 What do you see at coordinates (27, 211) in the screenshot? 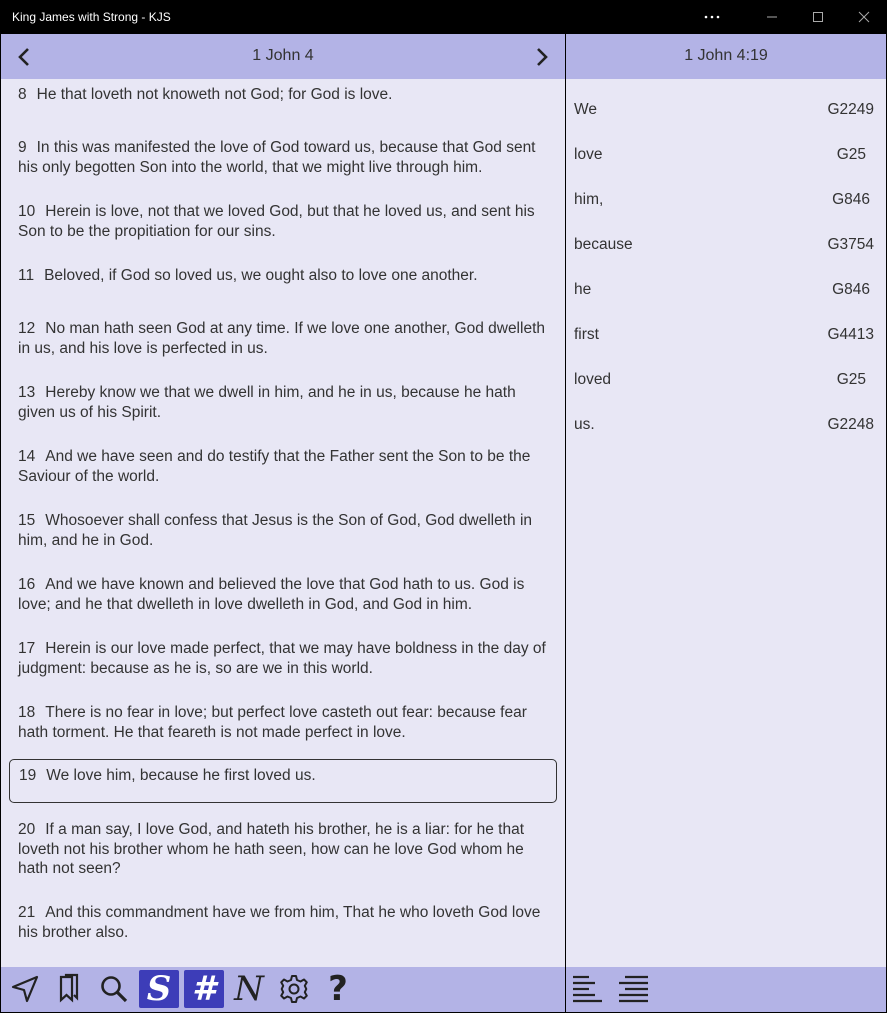
I see `verse-number: 10` at bounding box center [27, 211].